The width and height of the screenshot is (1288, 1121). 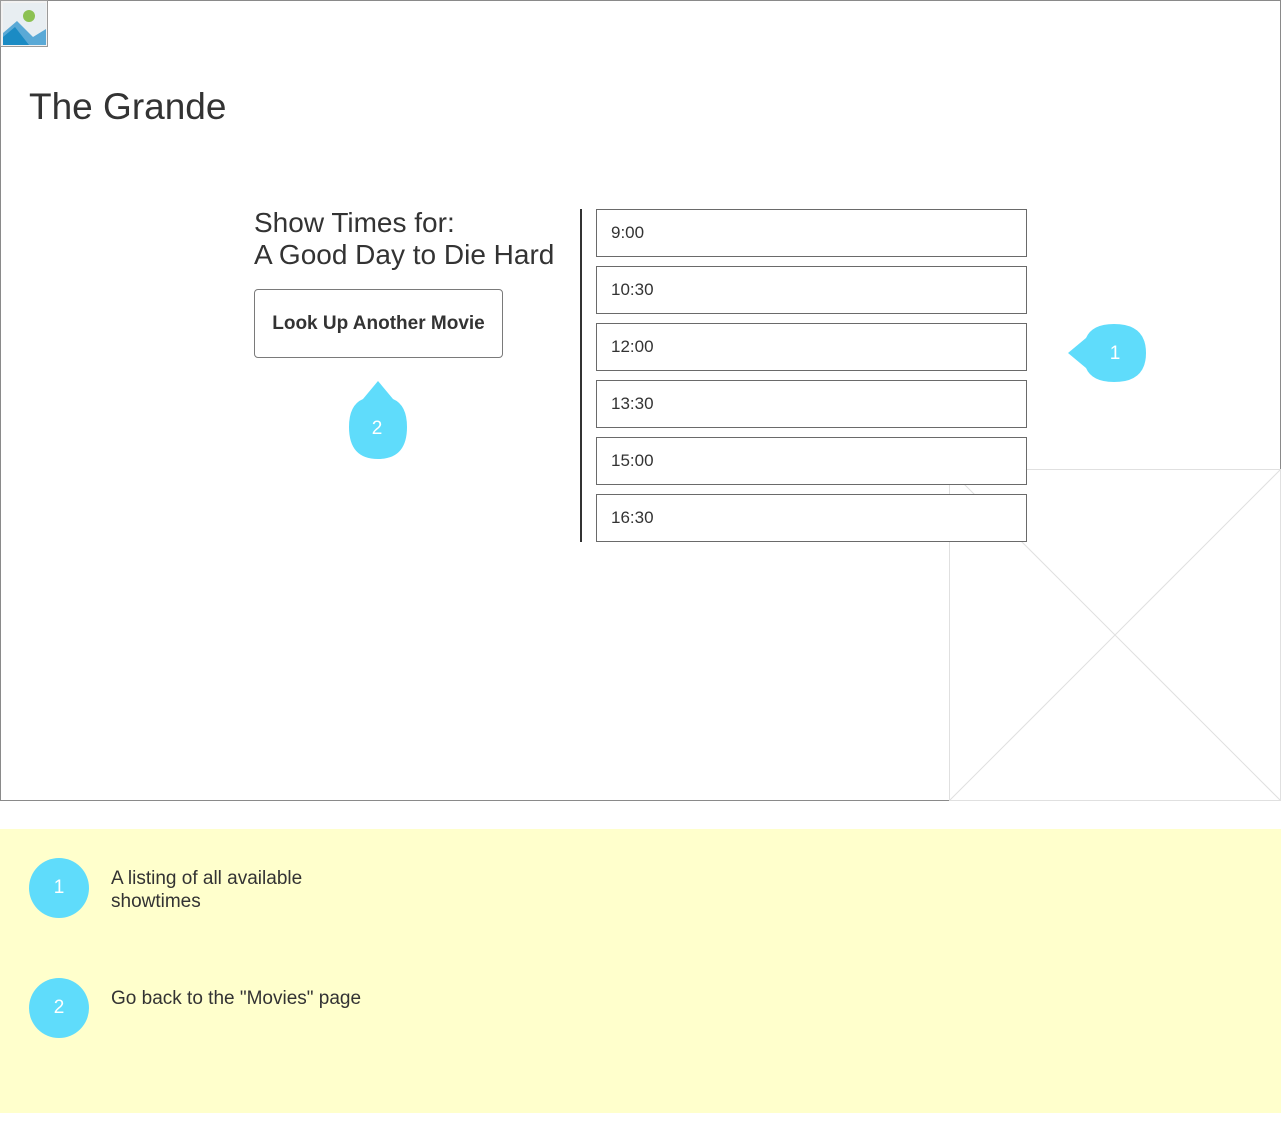 What do you see at coordinates (632, 289) in the screenshot?
I see `showtime-label: 10:30` at bounding box center [632, 289].